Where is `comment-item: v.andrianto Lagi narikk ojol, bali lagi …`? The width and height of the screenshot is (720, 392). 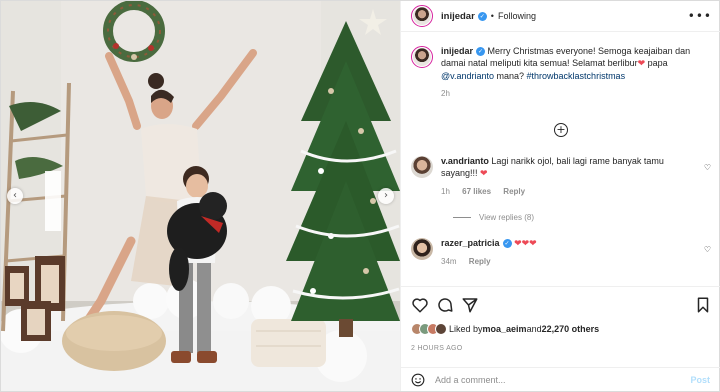
comment-item: v.andrianto Lagi narikk ojol, bali lagi … is located at coordinates (561, 176).